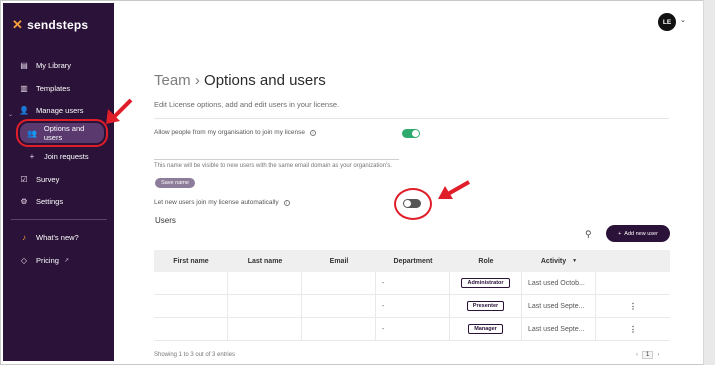 This screenshot has width=715, height=365. Describe the element at coordinates (24, 65) in the screenshot. I see `library-icon: ▤` at that location.